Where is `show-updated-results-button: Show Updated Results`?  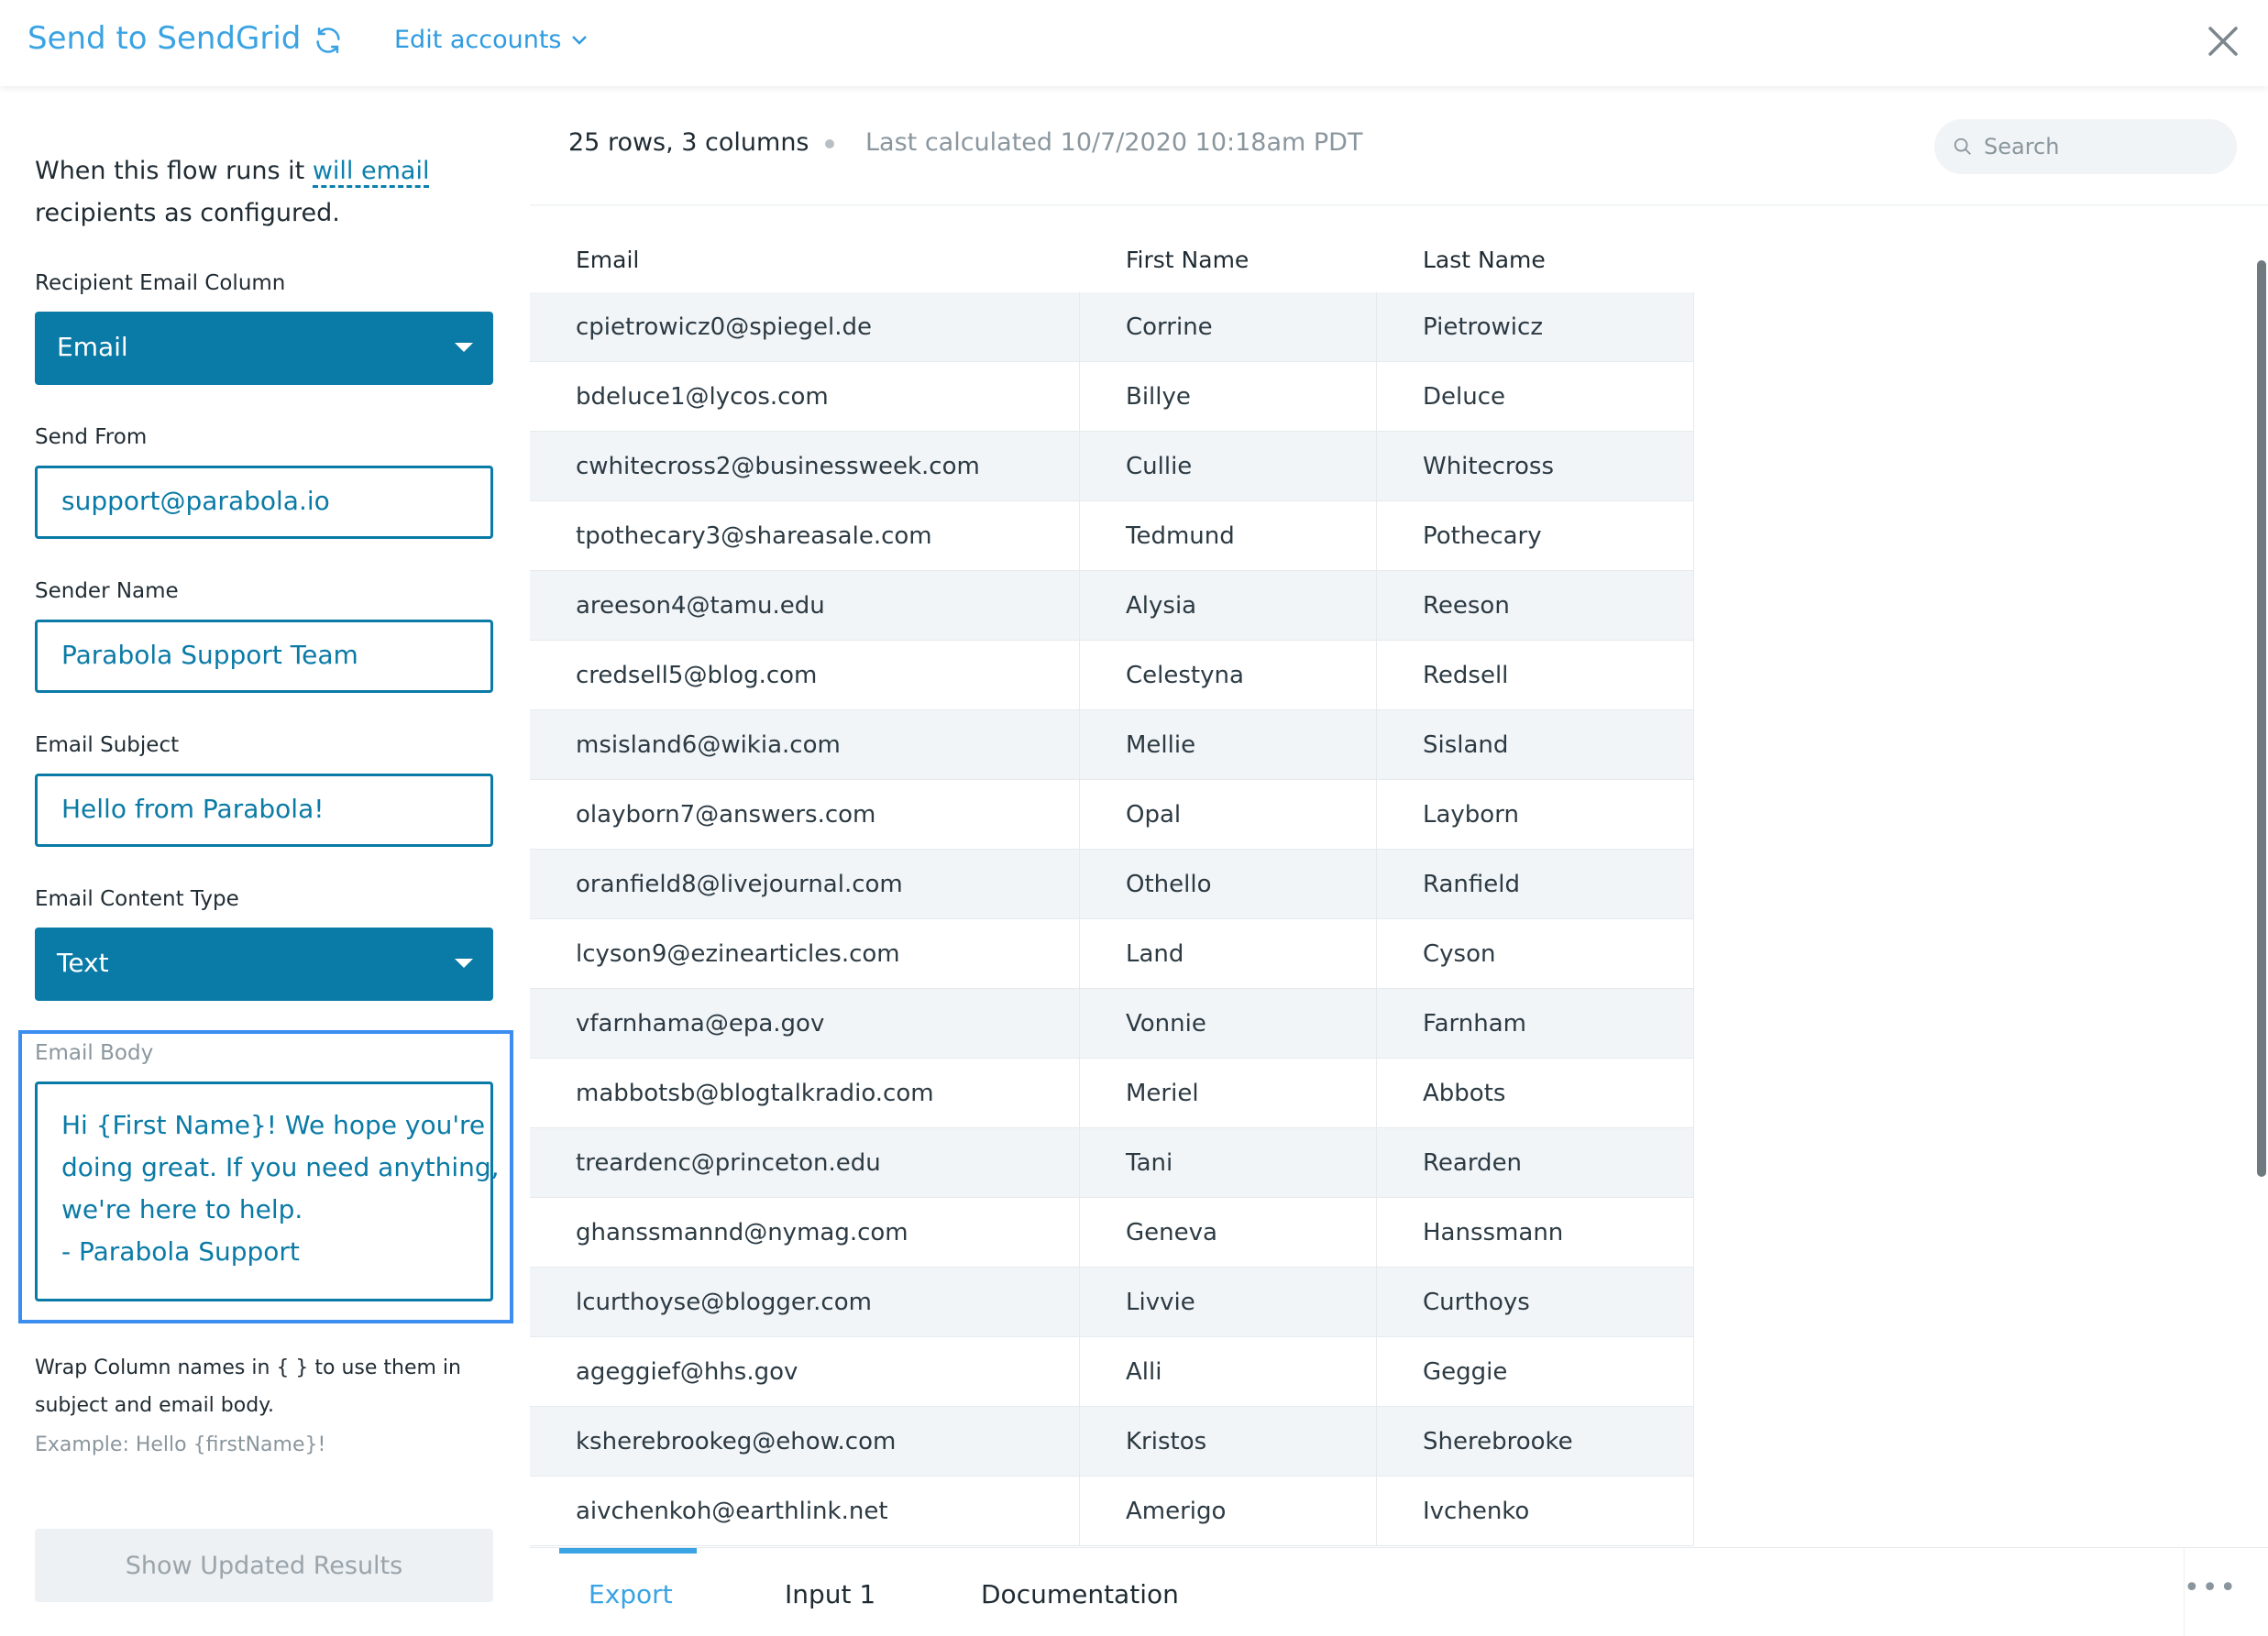
show-updated-results-button: Show Updated Results is located at coordinates (264, 1565).